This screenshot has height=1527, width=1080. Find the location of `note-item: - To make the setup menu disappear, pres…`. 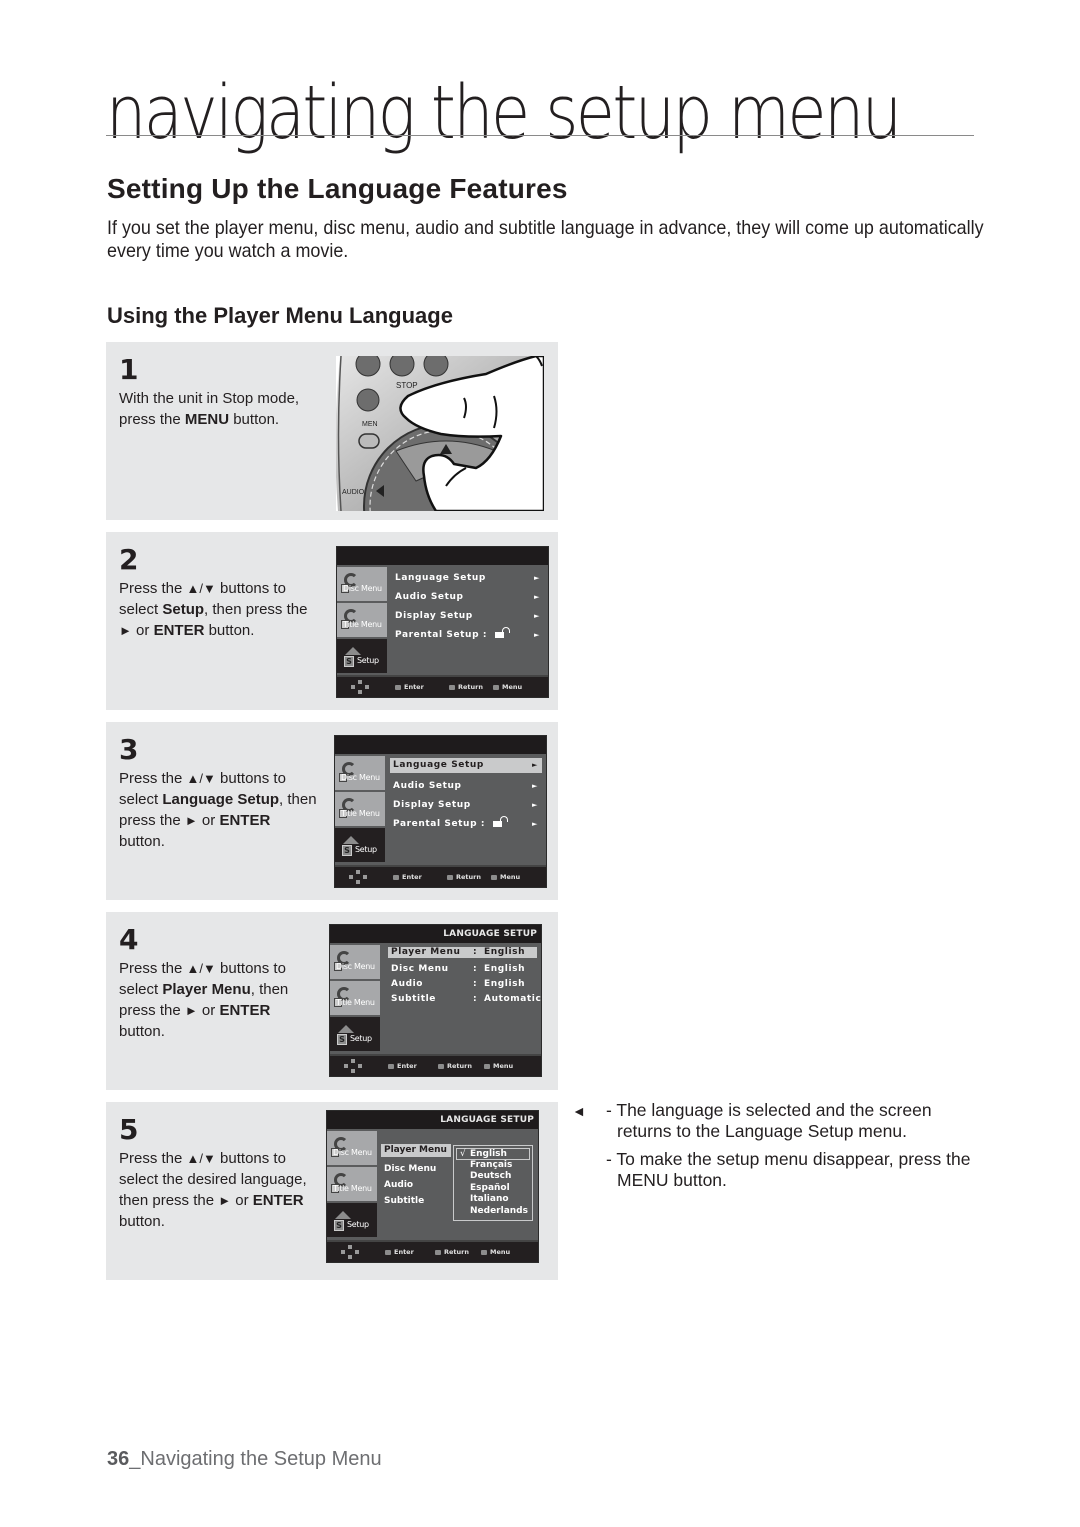

note-item: - To make the setup menu disappear, pres… is located at coordinates (788, 1169).